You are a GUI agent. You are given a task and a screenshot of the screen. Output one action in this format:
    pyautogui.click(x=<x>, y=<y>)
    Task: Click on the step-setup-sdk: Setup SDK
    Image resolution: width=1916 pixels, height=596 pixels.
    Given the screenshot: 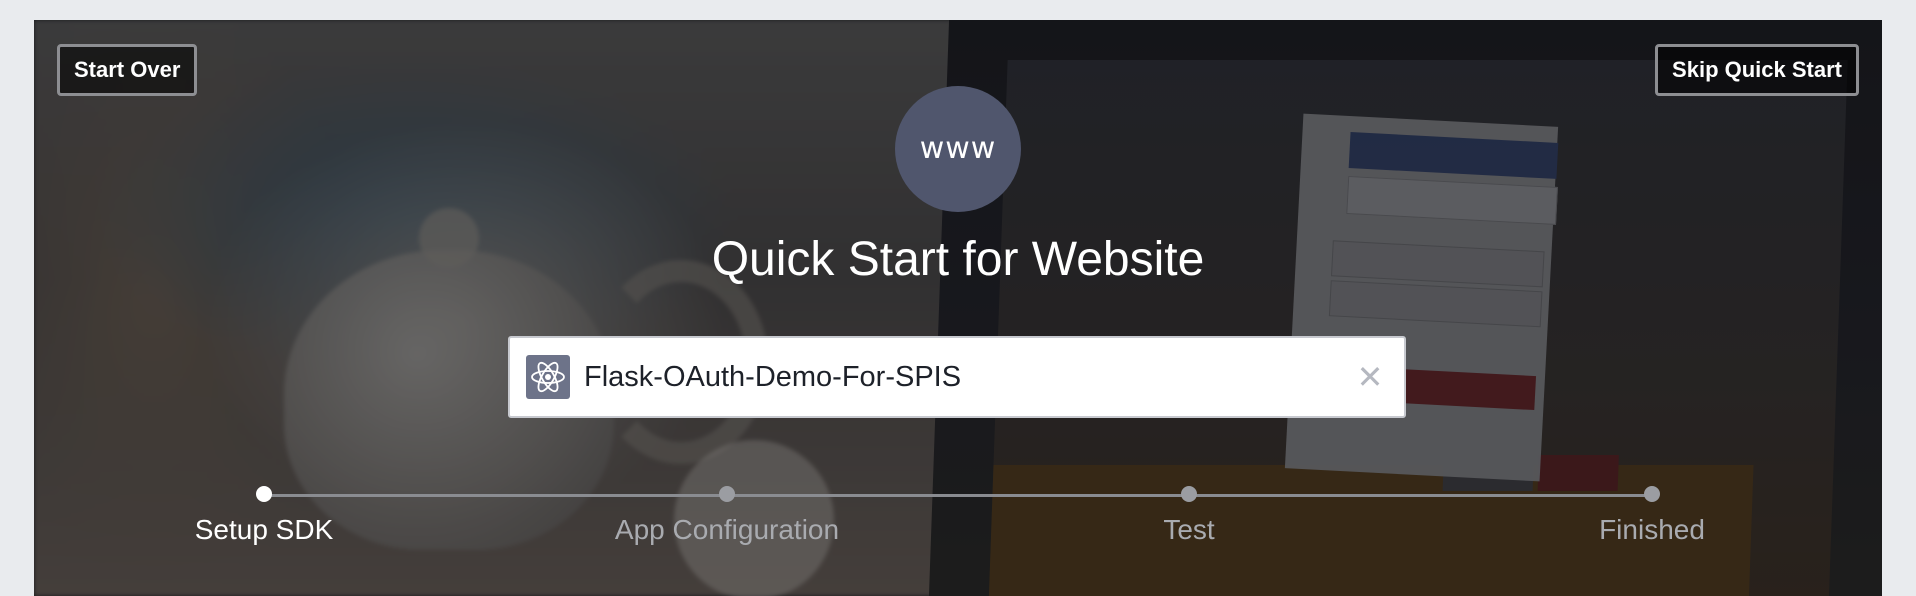 What is the action you would take?
    pyautogui.click(x=264, y=516)
    